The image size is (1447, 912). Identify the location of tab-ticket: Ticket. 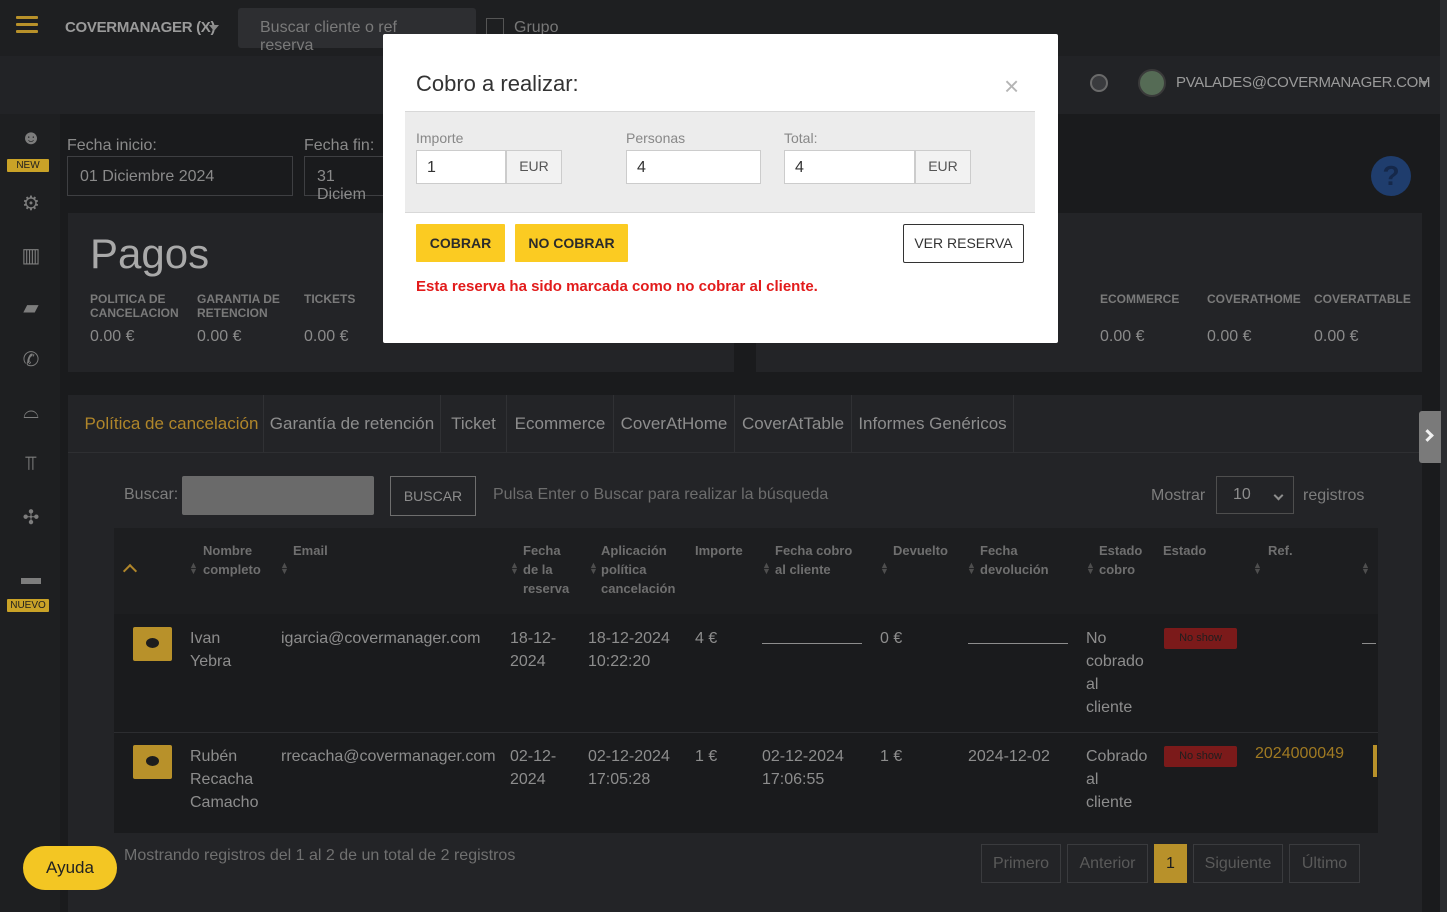
(474, 423).